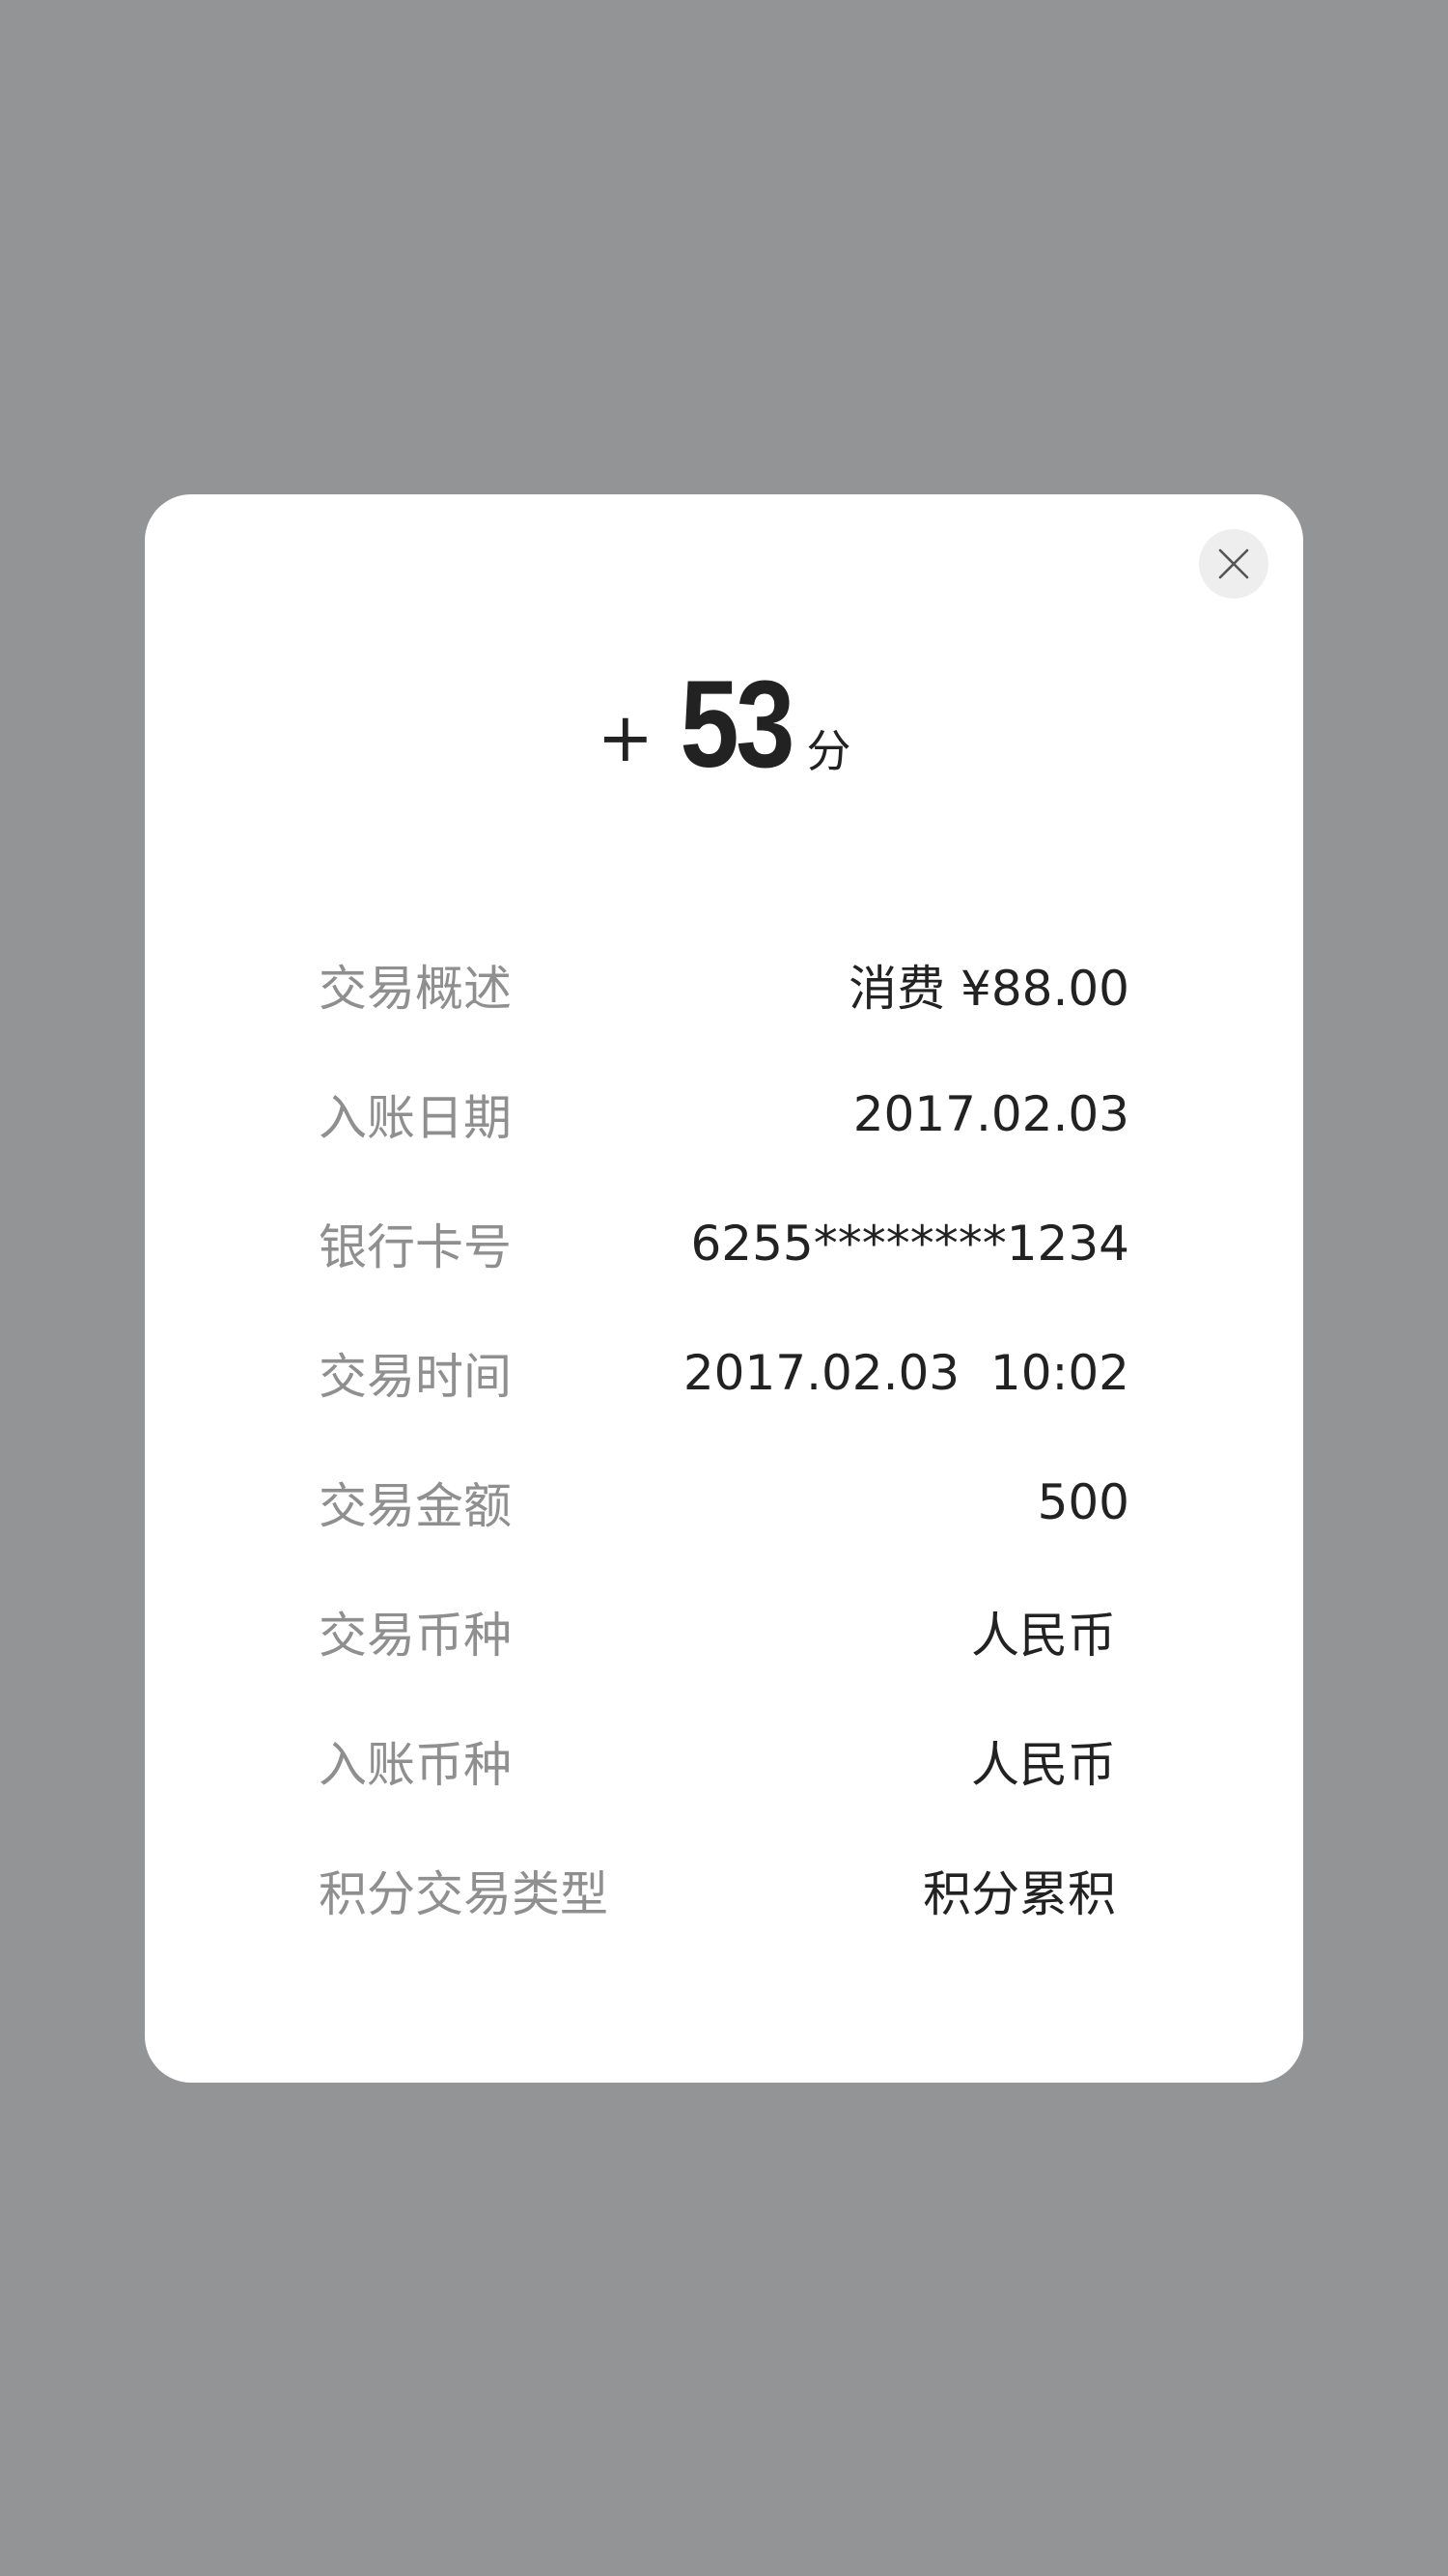 Image resolution: width=1448 pixels, height=2576 pixels. I want to click on detail-value: 2017.02.03 10:02, so click(906, 1373).